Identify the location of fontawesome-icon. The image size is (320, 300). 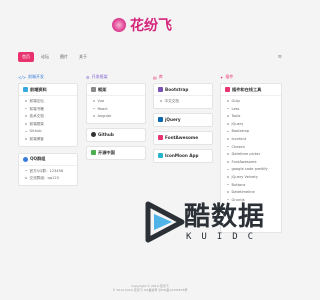
(160, 138).